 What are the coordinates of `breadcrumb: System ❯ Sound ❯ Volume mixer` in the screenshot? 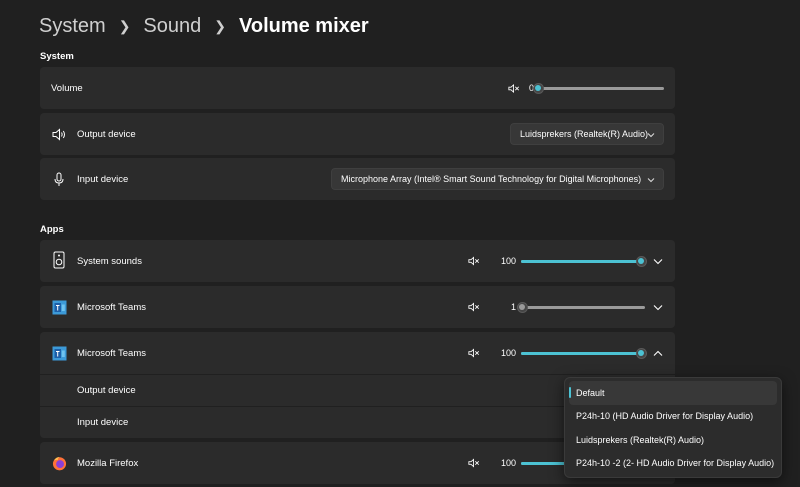 It's located at (204, 26).